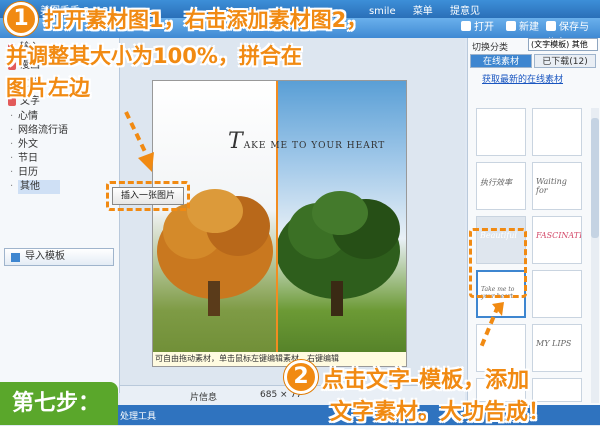 The height and width of the screenshot is (426, 600). What do you see at coordinates (203, 396) in the screenshot?
I see `image-info: 片信息` at bounding box center [203, 396].